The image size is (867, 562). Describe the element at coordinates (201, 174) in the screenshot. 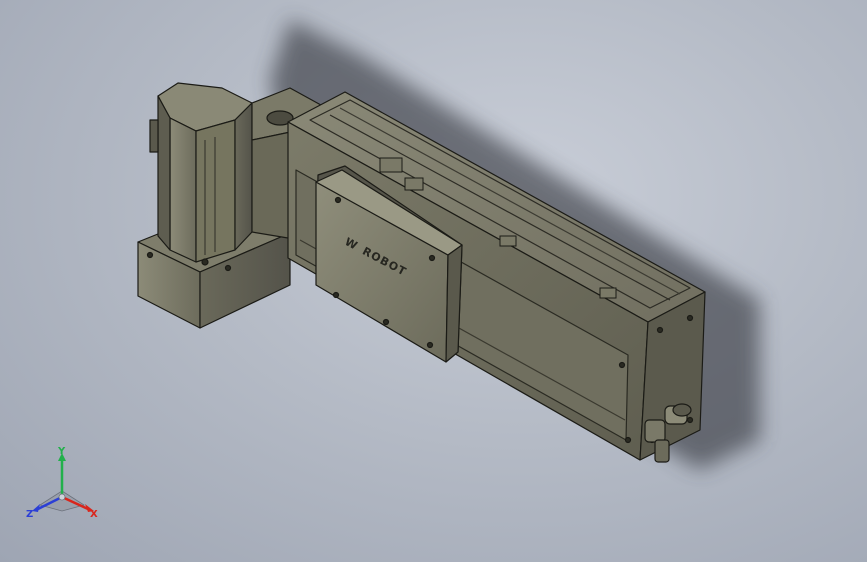

I see `servo-motor` at that location.